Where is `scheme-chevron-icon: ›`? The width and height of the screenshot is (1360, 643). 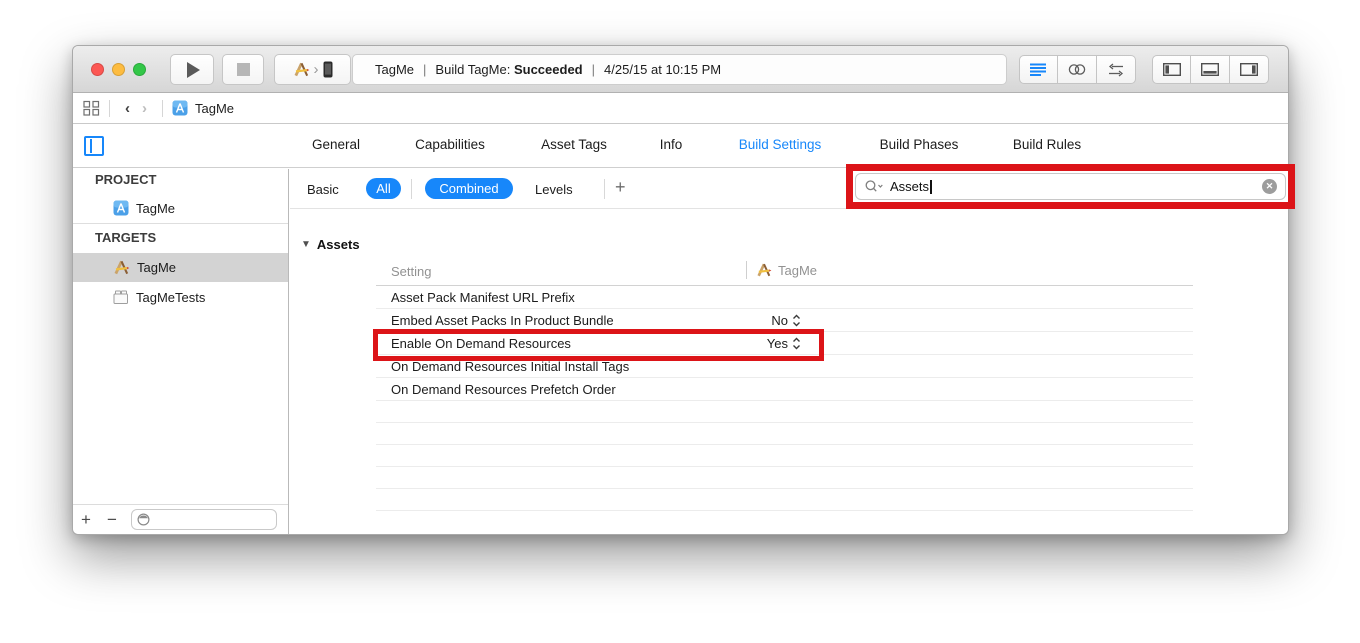 scheme-chevron-icon: › is located at coordinates (316, 69).